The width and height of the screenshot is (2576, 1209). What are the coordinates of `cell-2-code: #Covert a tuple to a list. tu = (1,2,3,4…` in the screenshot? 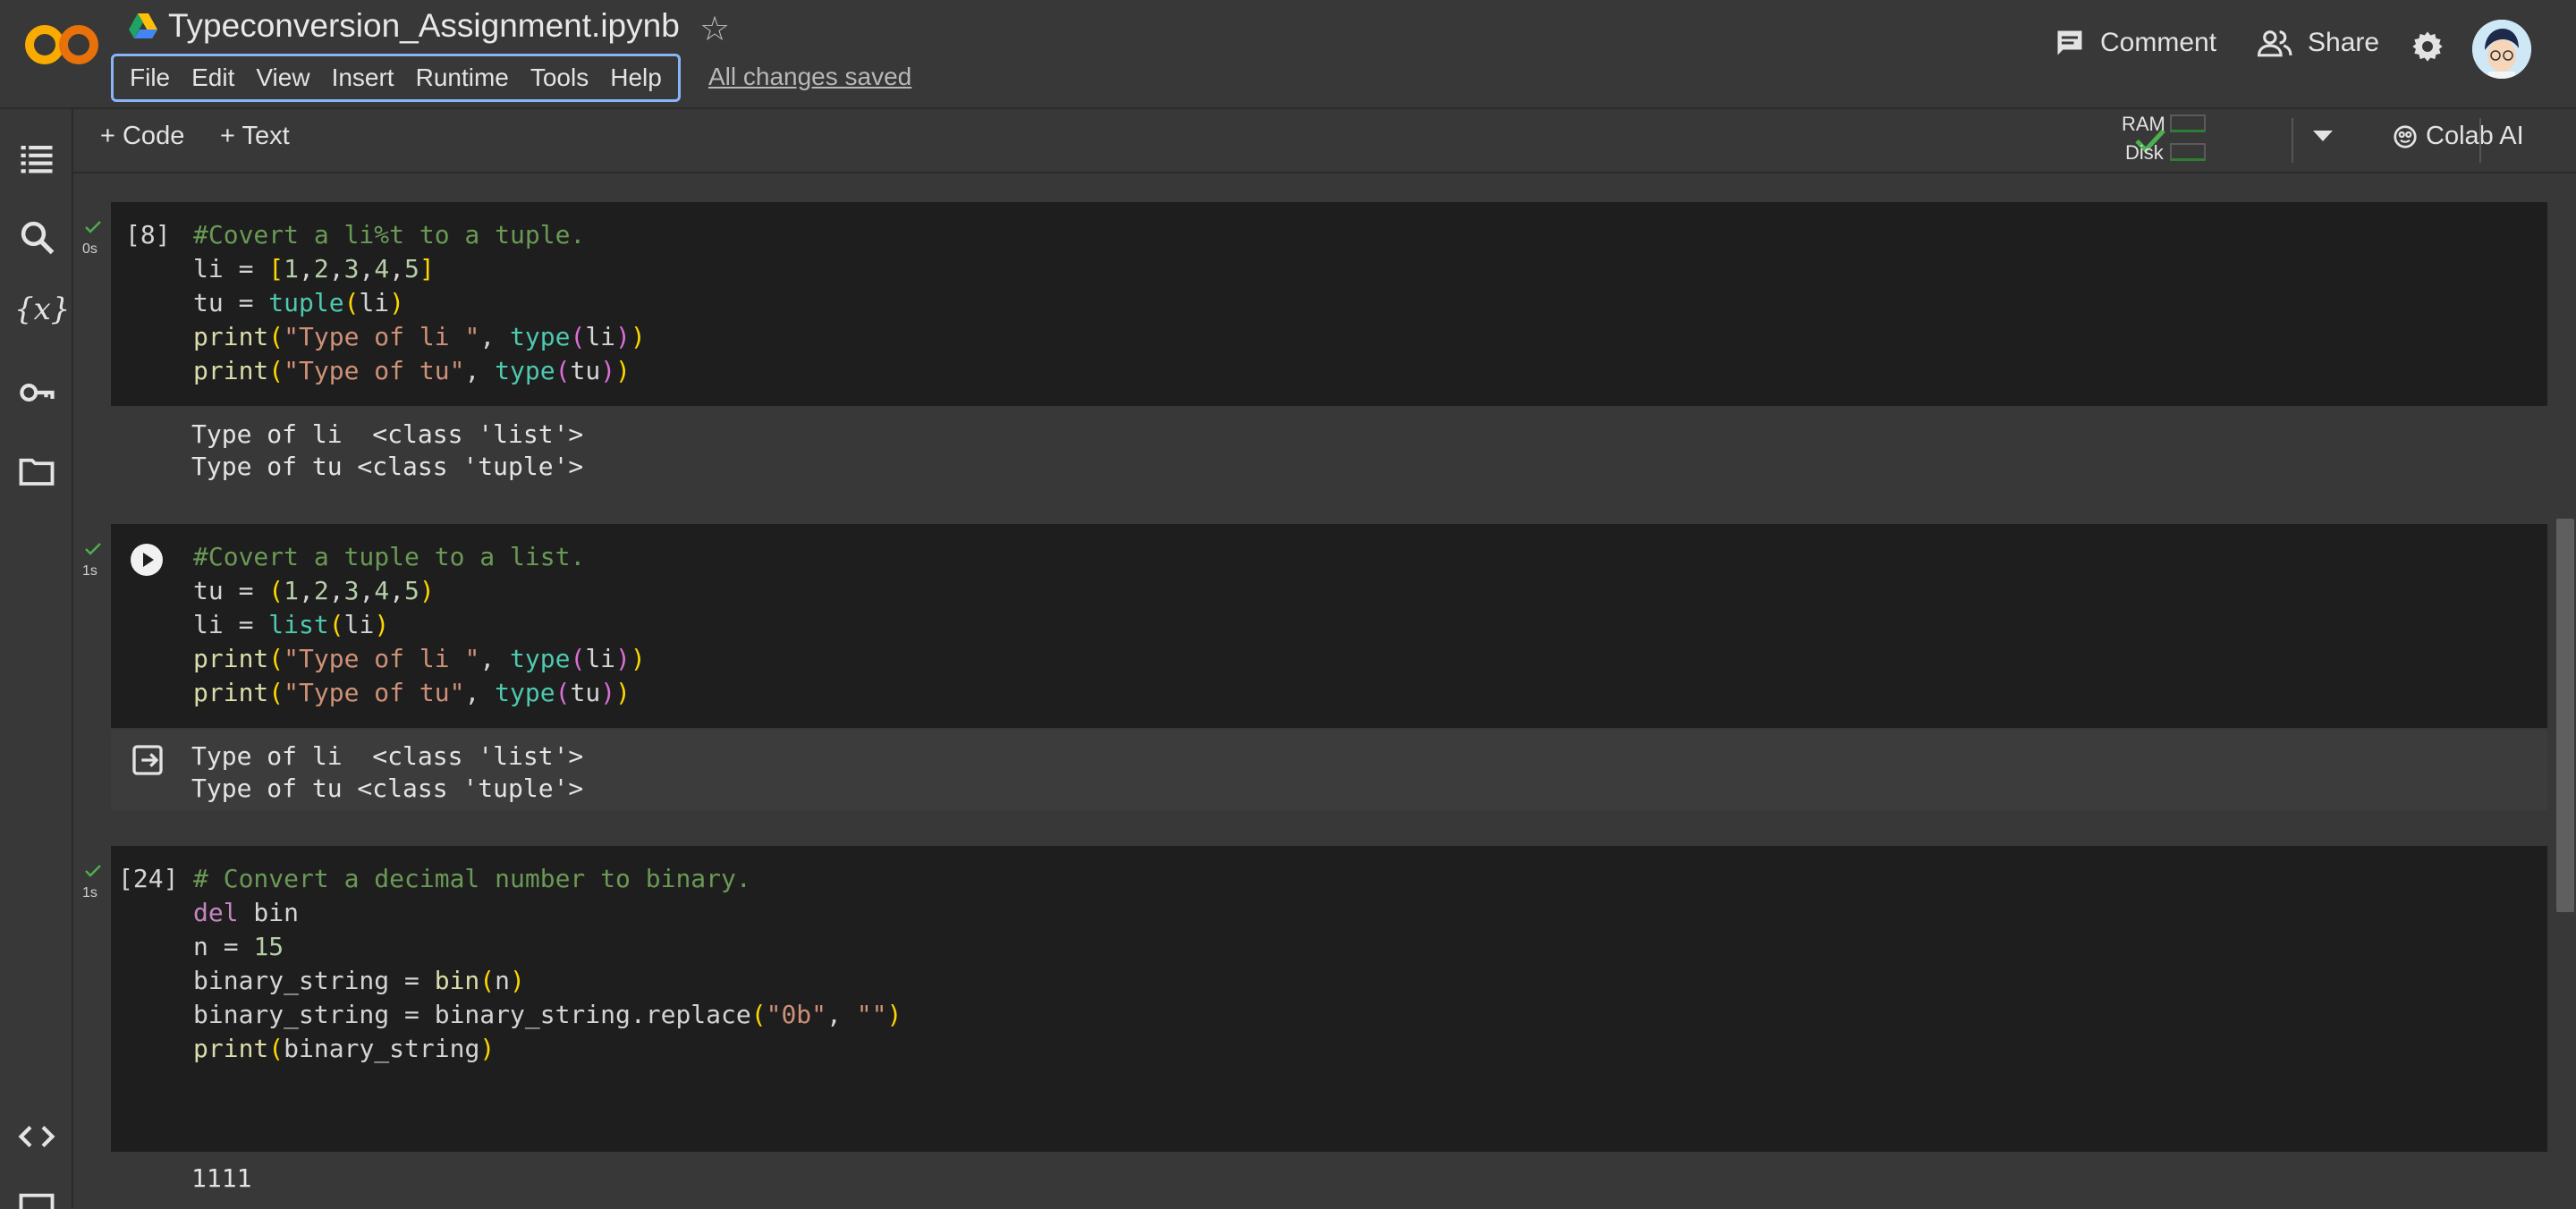 It's located at (419, 625).